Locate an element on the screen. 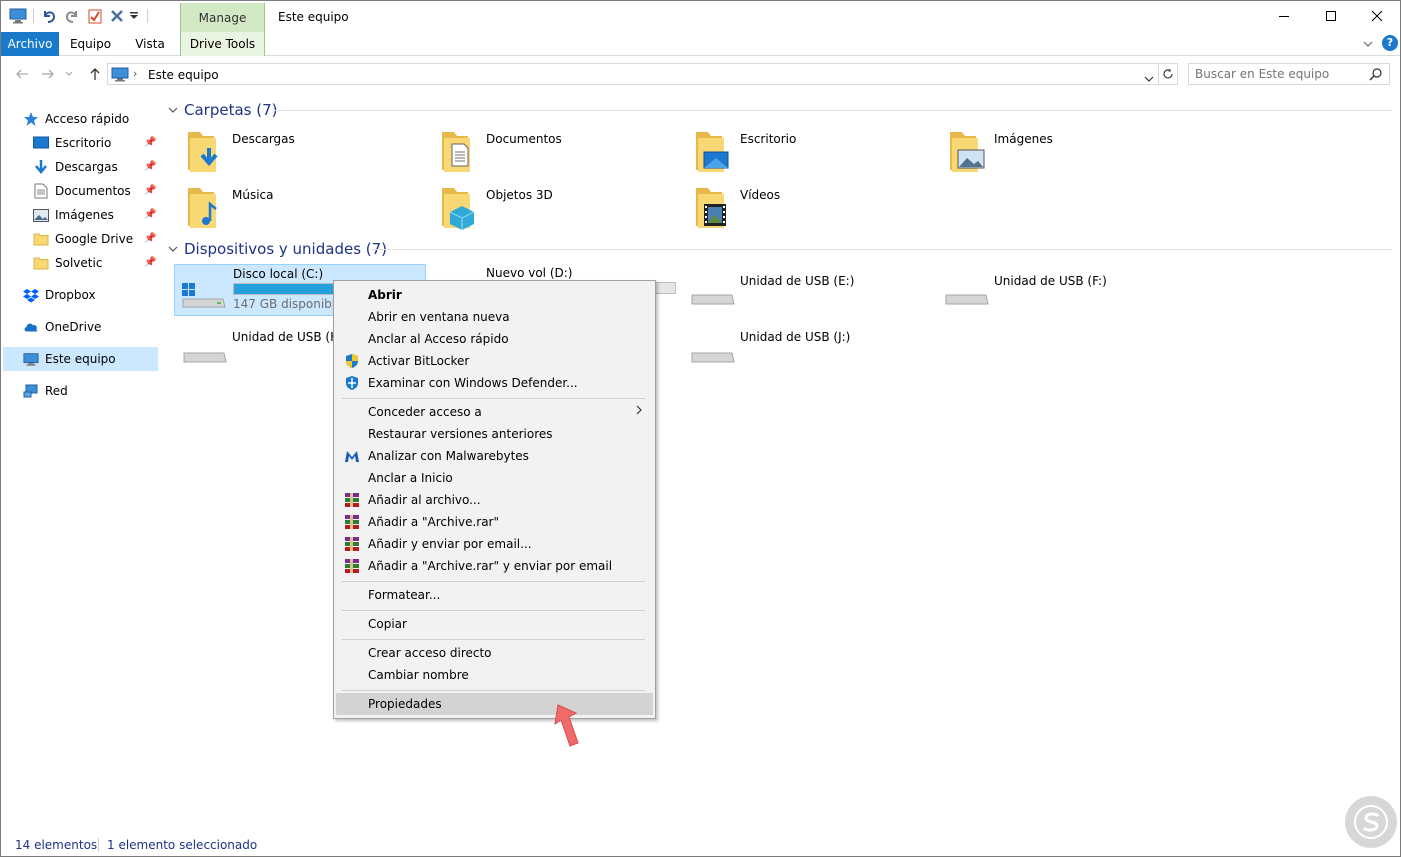 The image size is (1401, 857). group-divider is located at coordinates (833, 110).